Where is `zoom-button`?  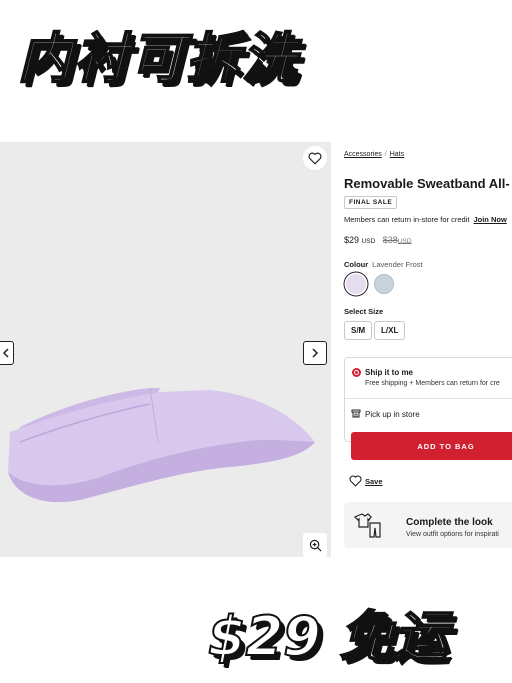
zoom-button is located at coordinates (315, 545).